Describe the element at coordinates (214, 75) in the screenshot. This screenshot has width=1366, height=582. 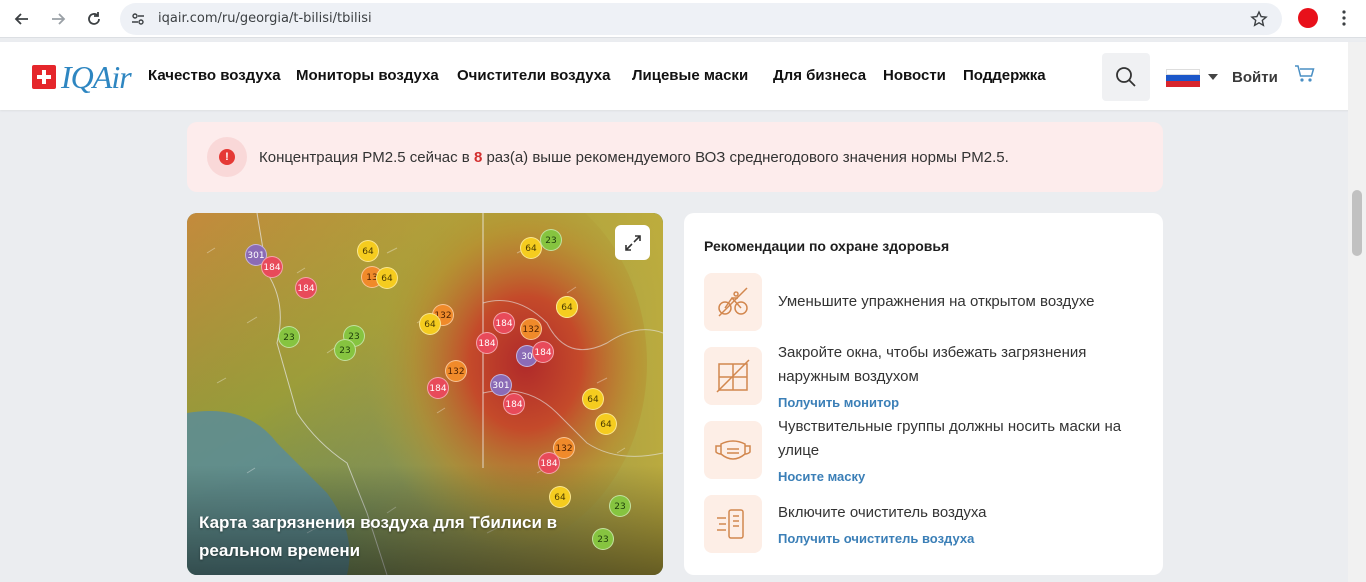
I see `nav-air-quality: Качество воздуха` at that location.